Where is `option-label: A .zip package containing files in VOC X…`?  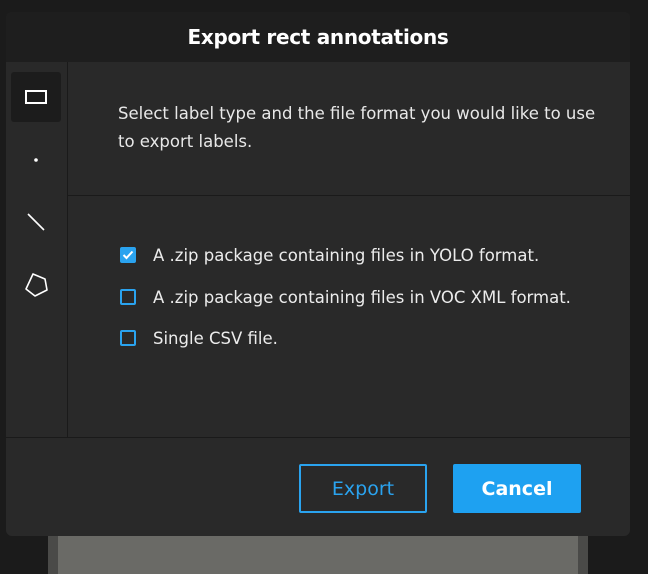
option-label: A .zip package containing files in VOC X… is located at coordinates (362, 297).